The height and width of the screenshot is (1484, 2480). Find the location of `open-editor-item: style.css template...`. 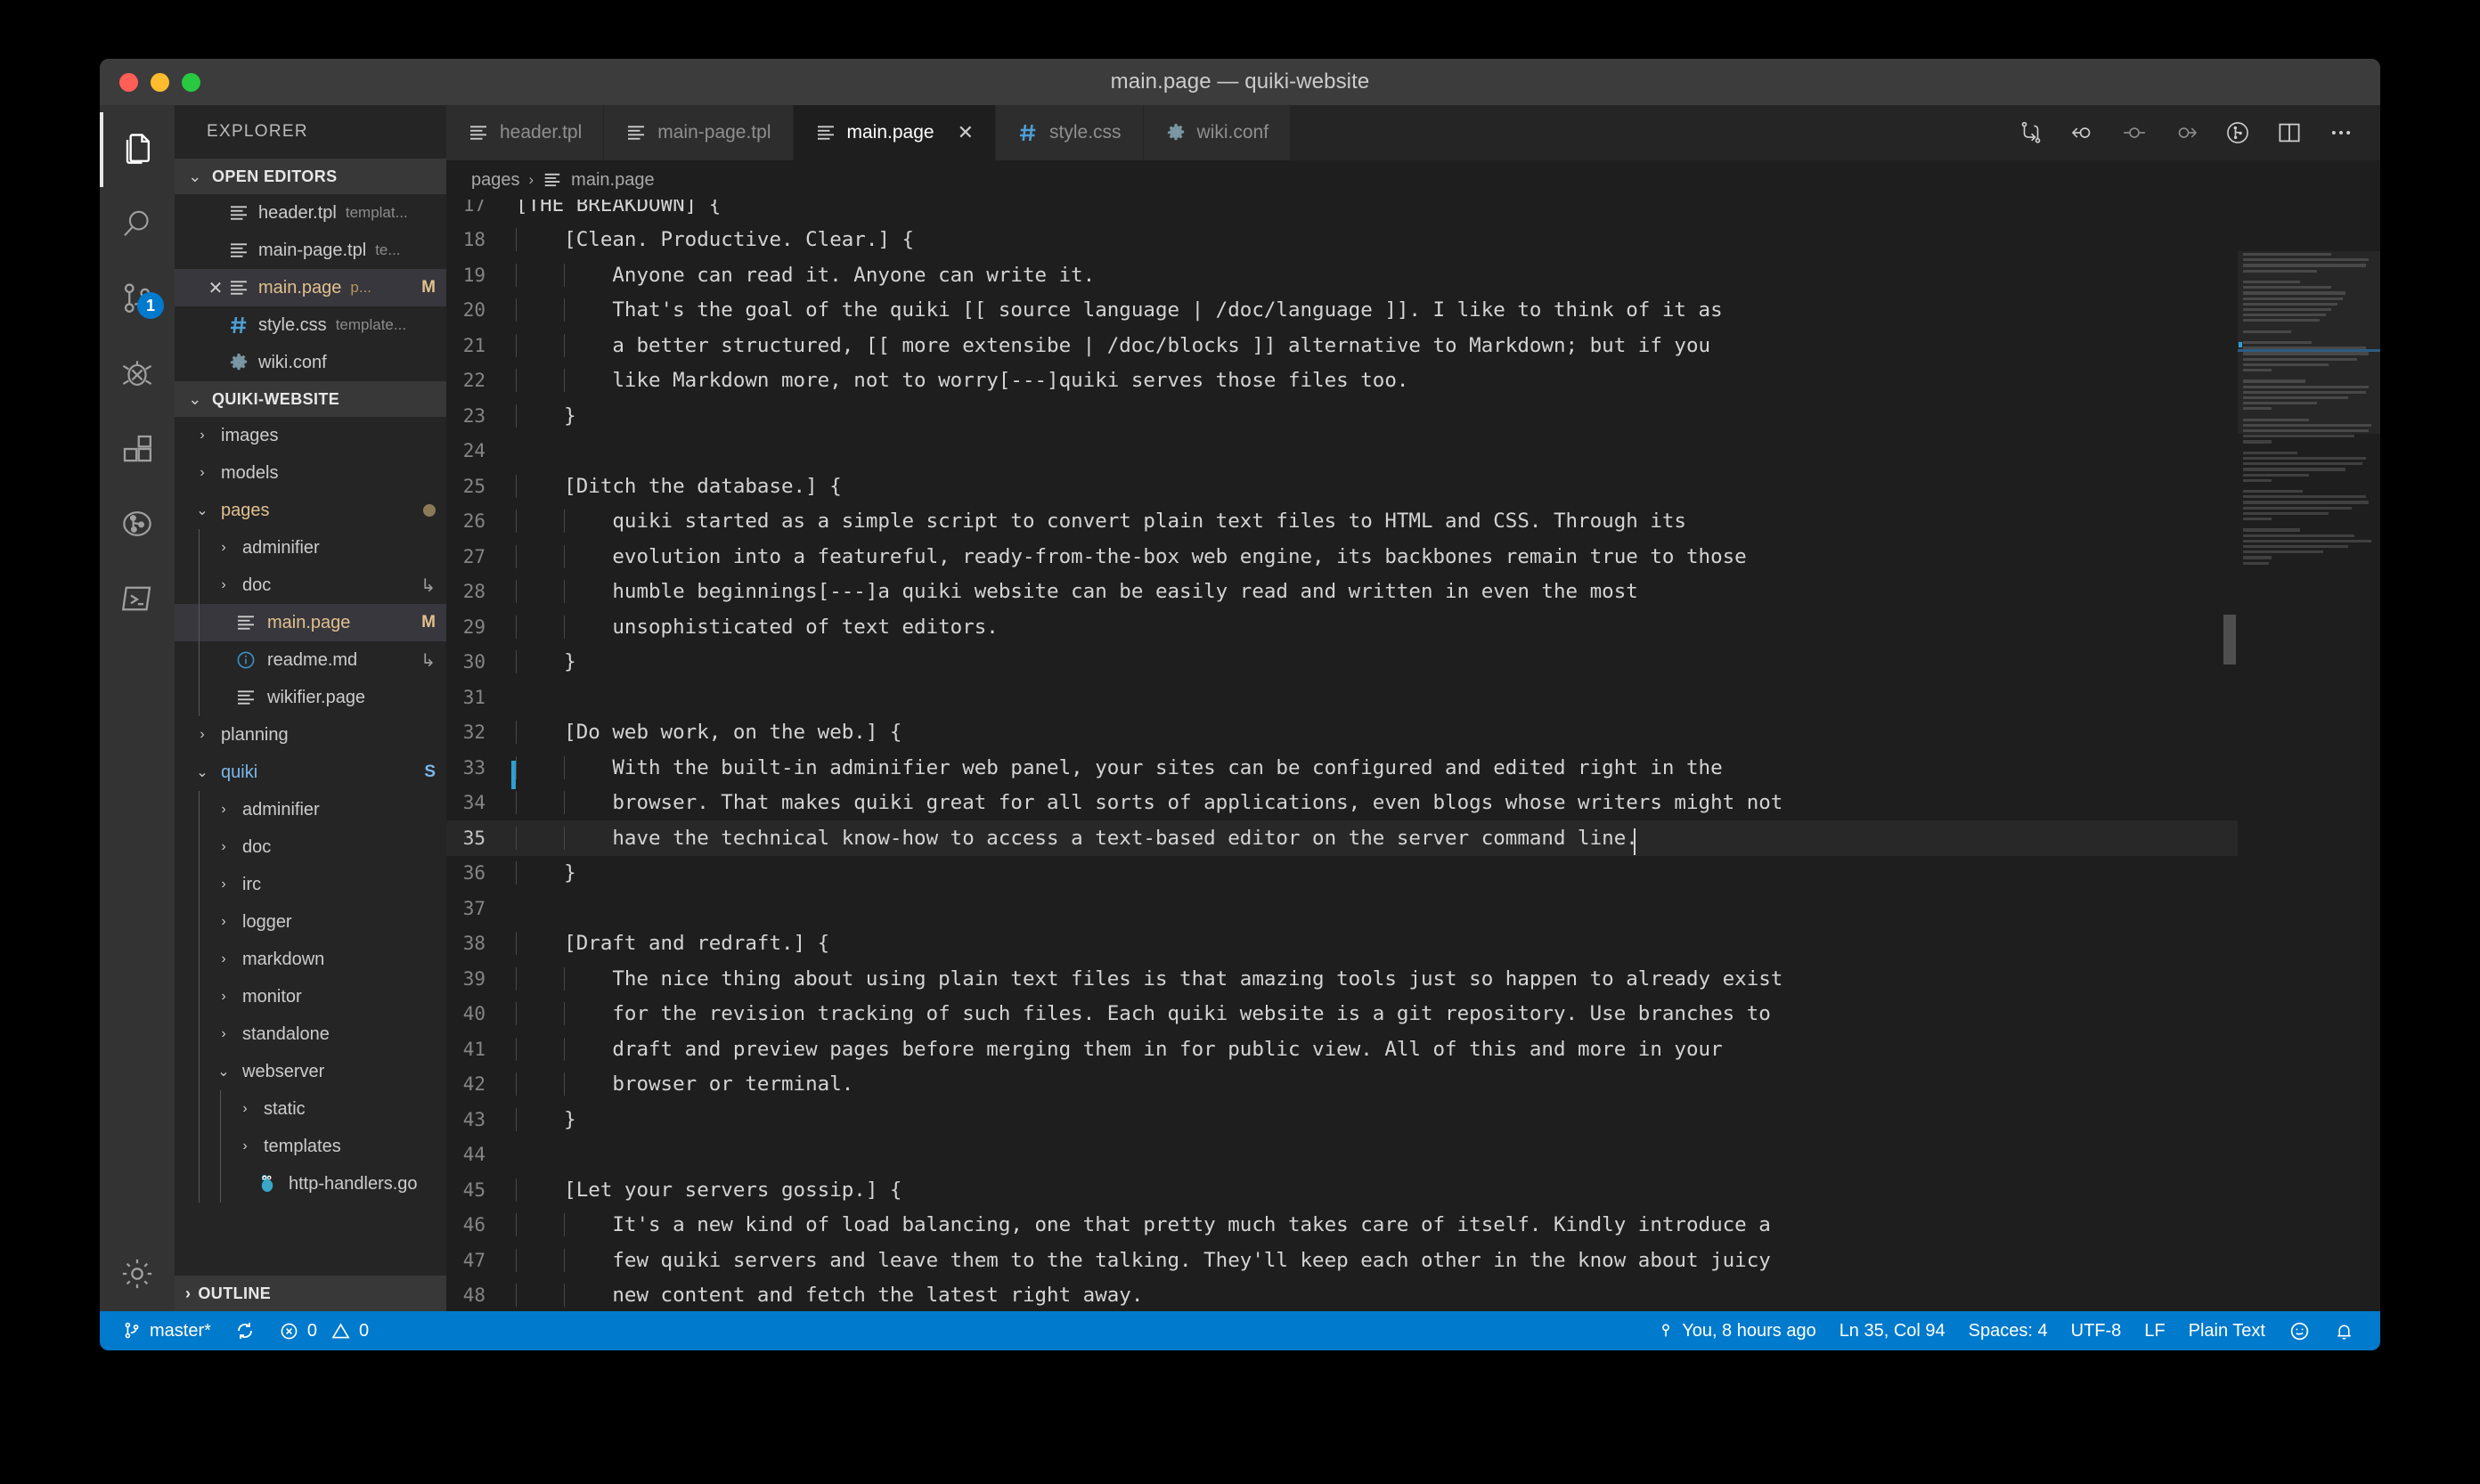

open-editor-item: style.css template... is located at coordinates (310, 325).